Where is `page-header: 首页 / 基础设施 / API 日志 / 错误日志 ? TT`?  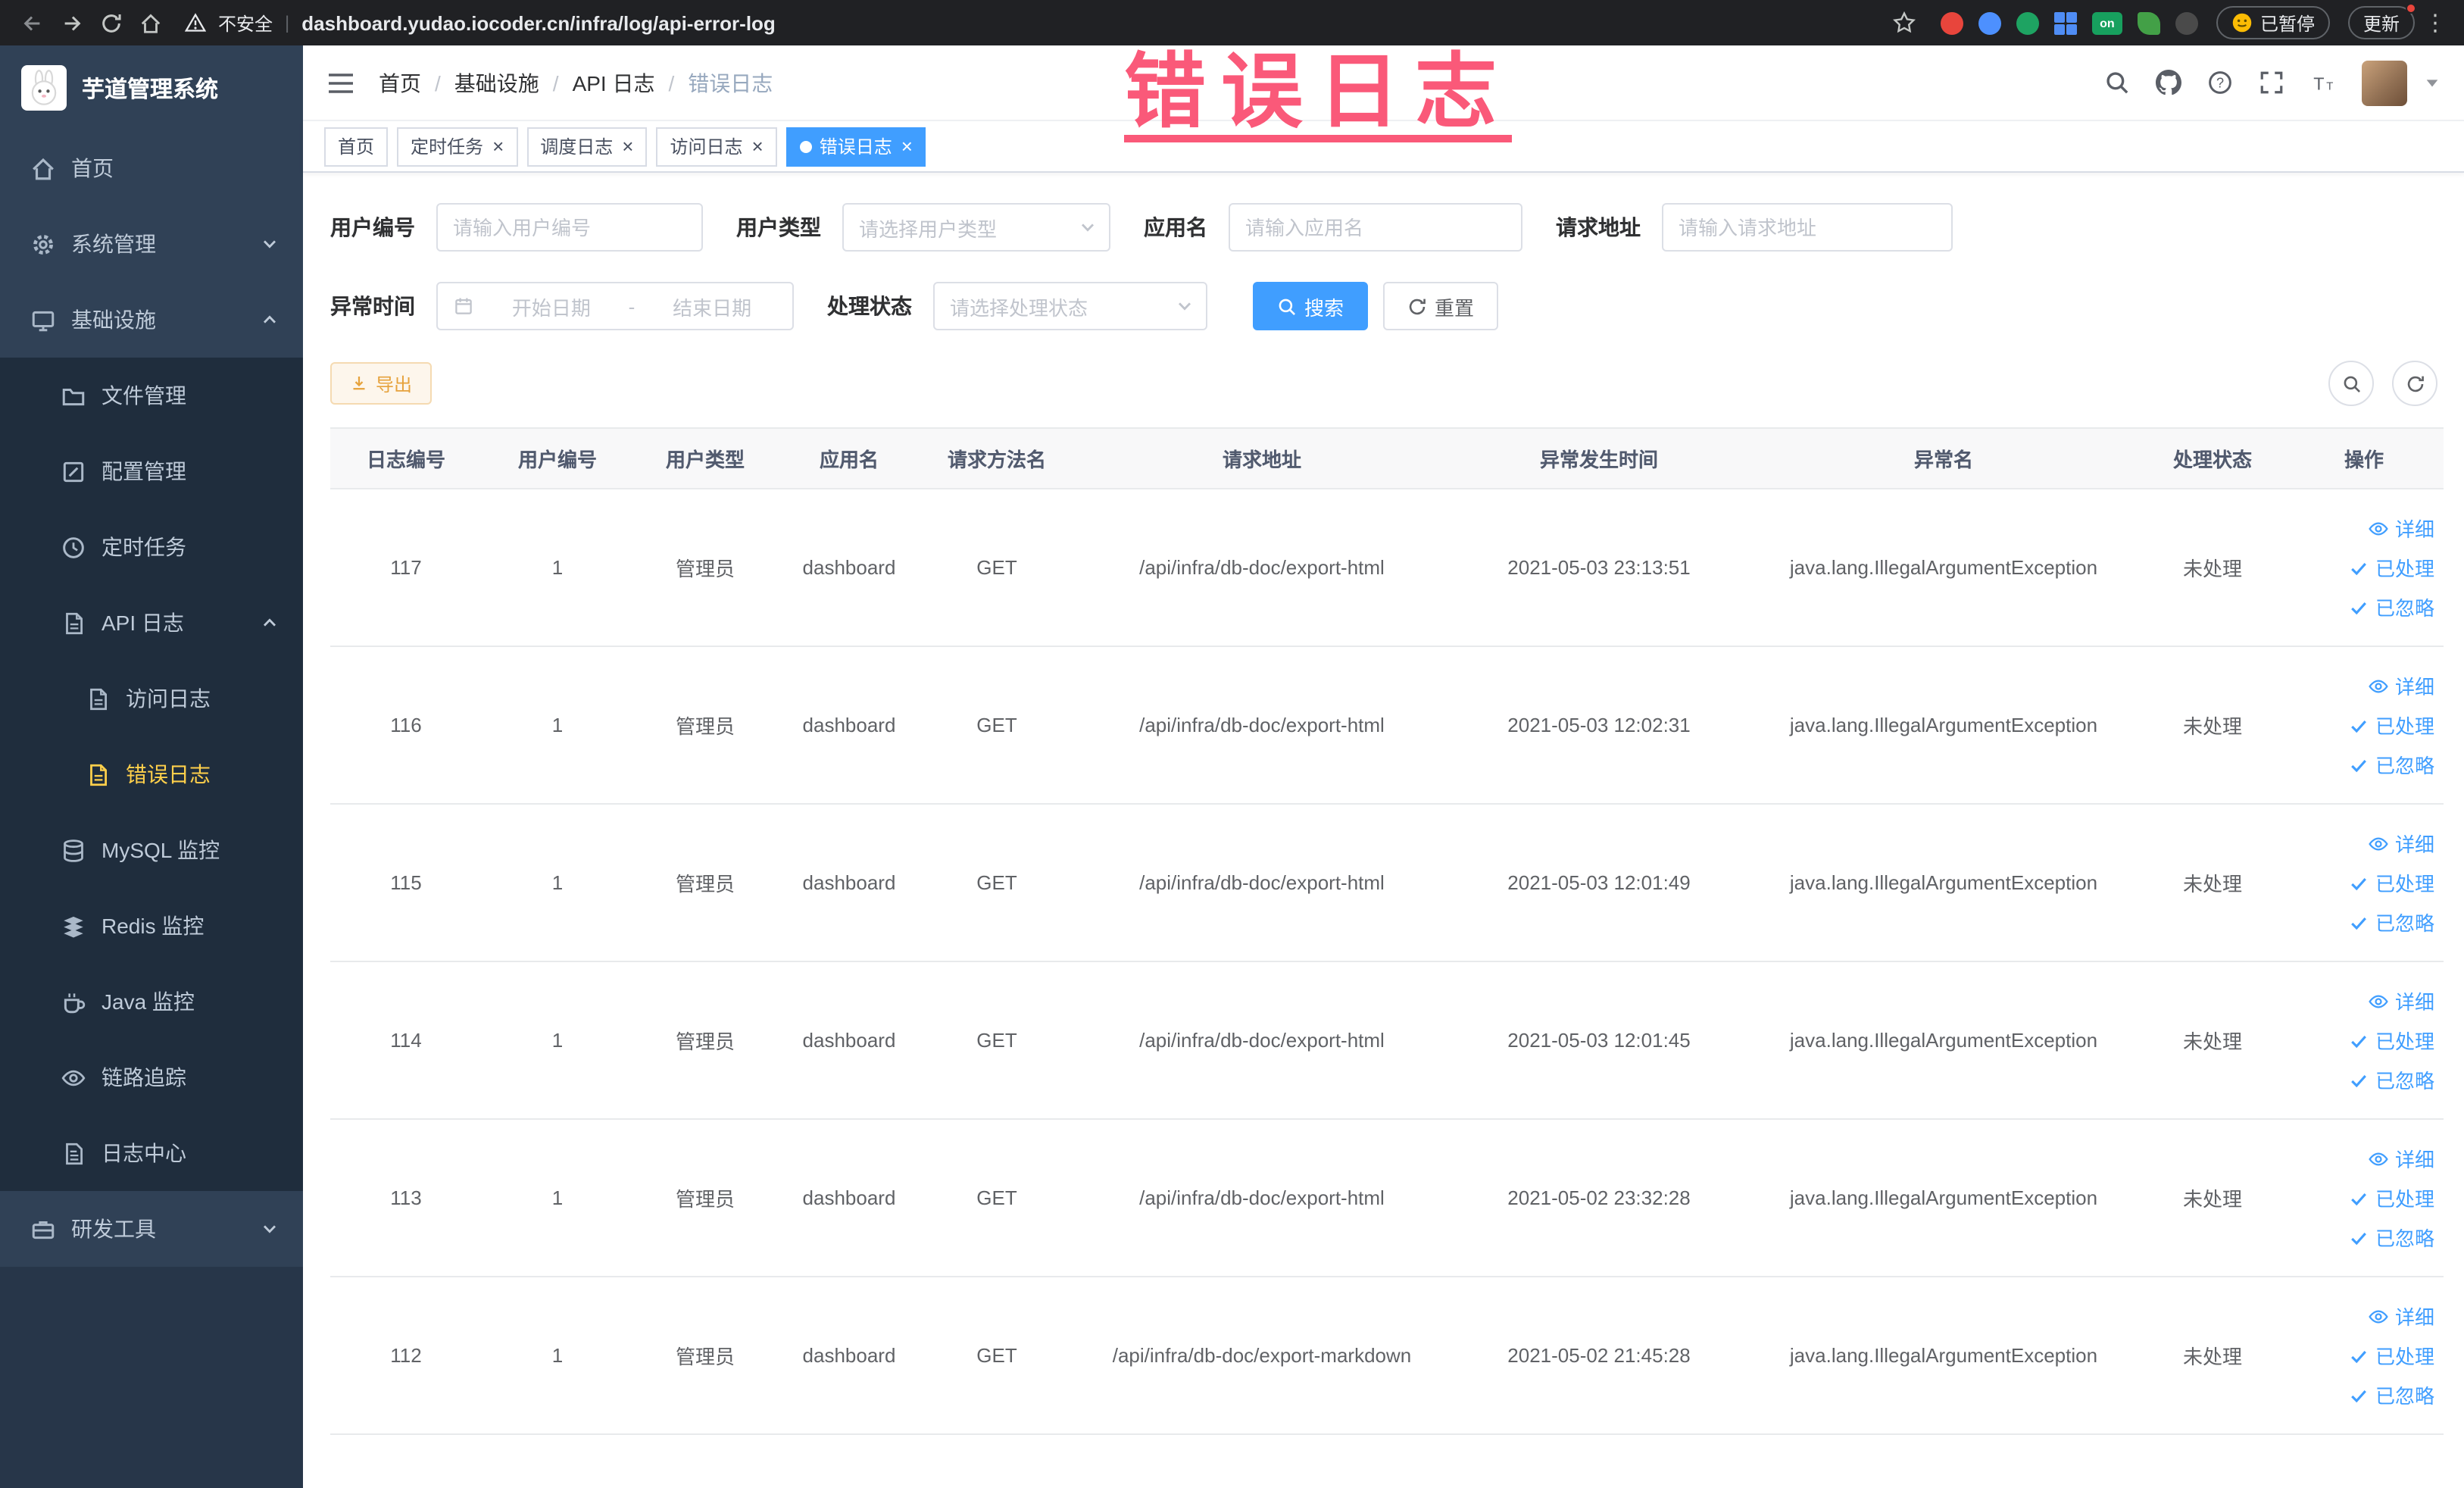
page-header: 首页 / 基础设施 / API 日志 / 错误日志 ? TT is located at coordinates (1383, 83).